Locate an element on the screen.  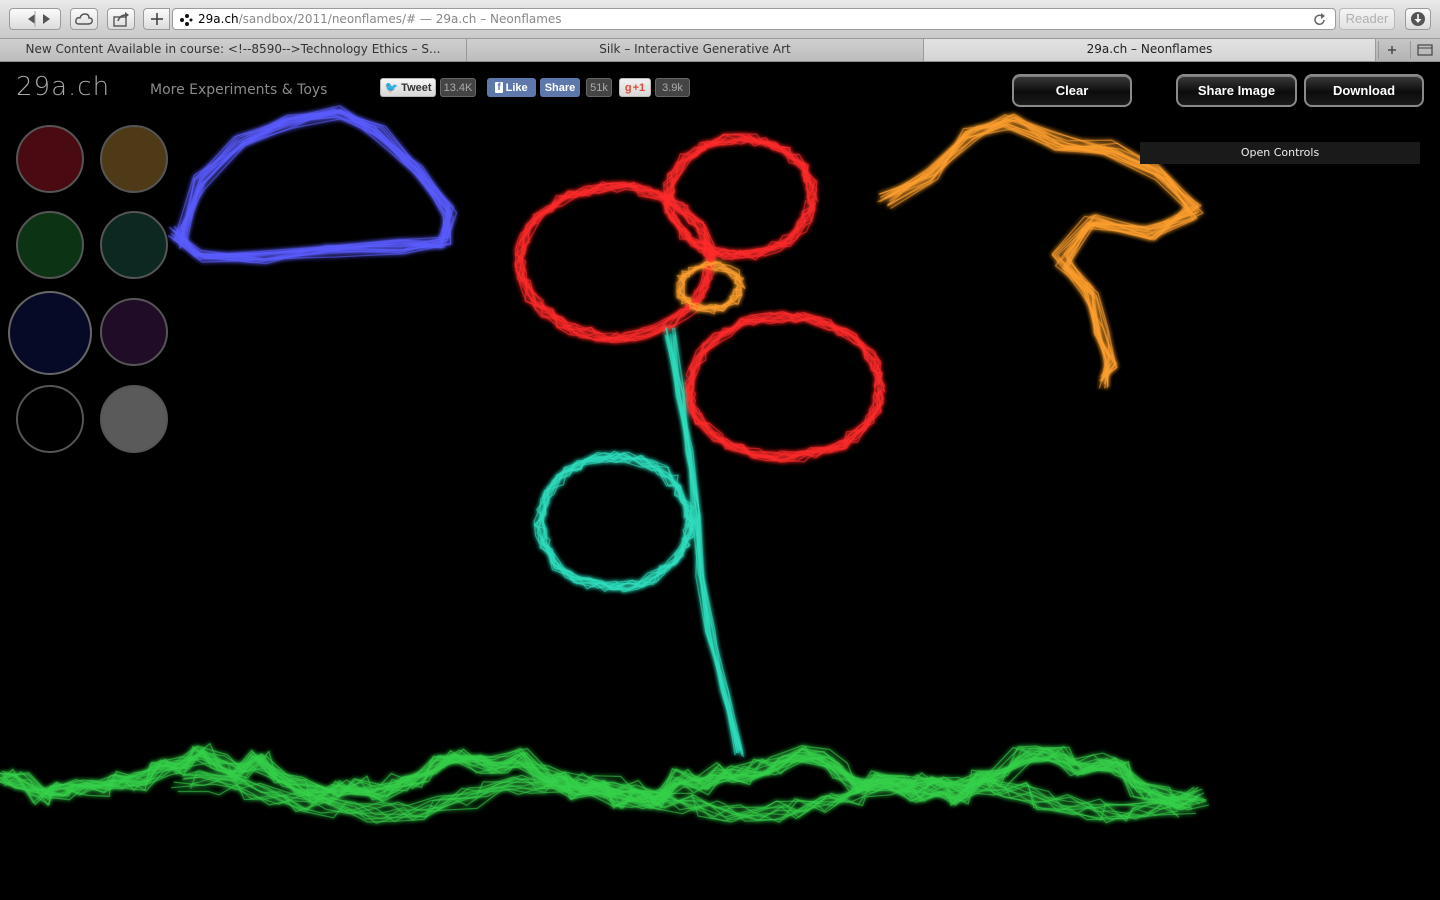
swatch-dark-purple is located at coordinates (134, 332).